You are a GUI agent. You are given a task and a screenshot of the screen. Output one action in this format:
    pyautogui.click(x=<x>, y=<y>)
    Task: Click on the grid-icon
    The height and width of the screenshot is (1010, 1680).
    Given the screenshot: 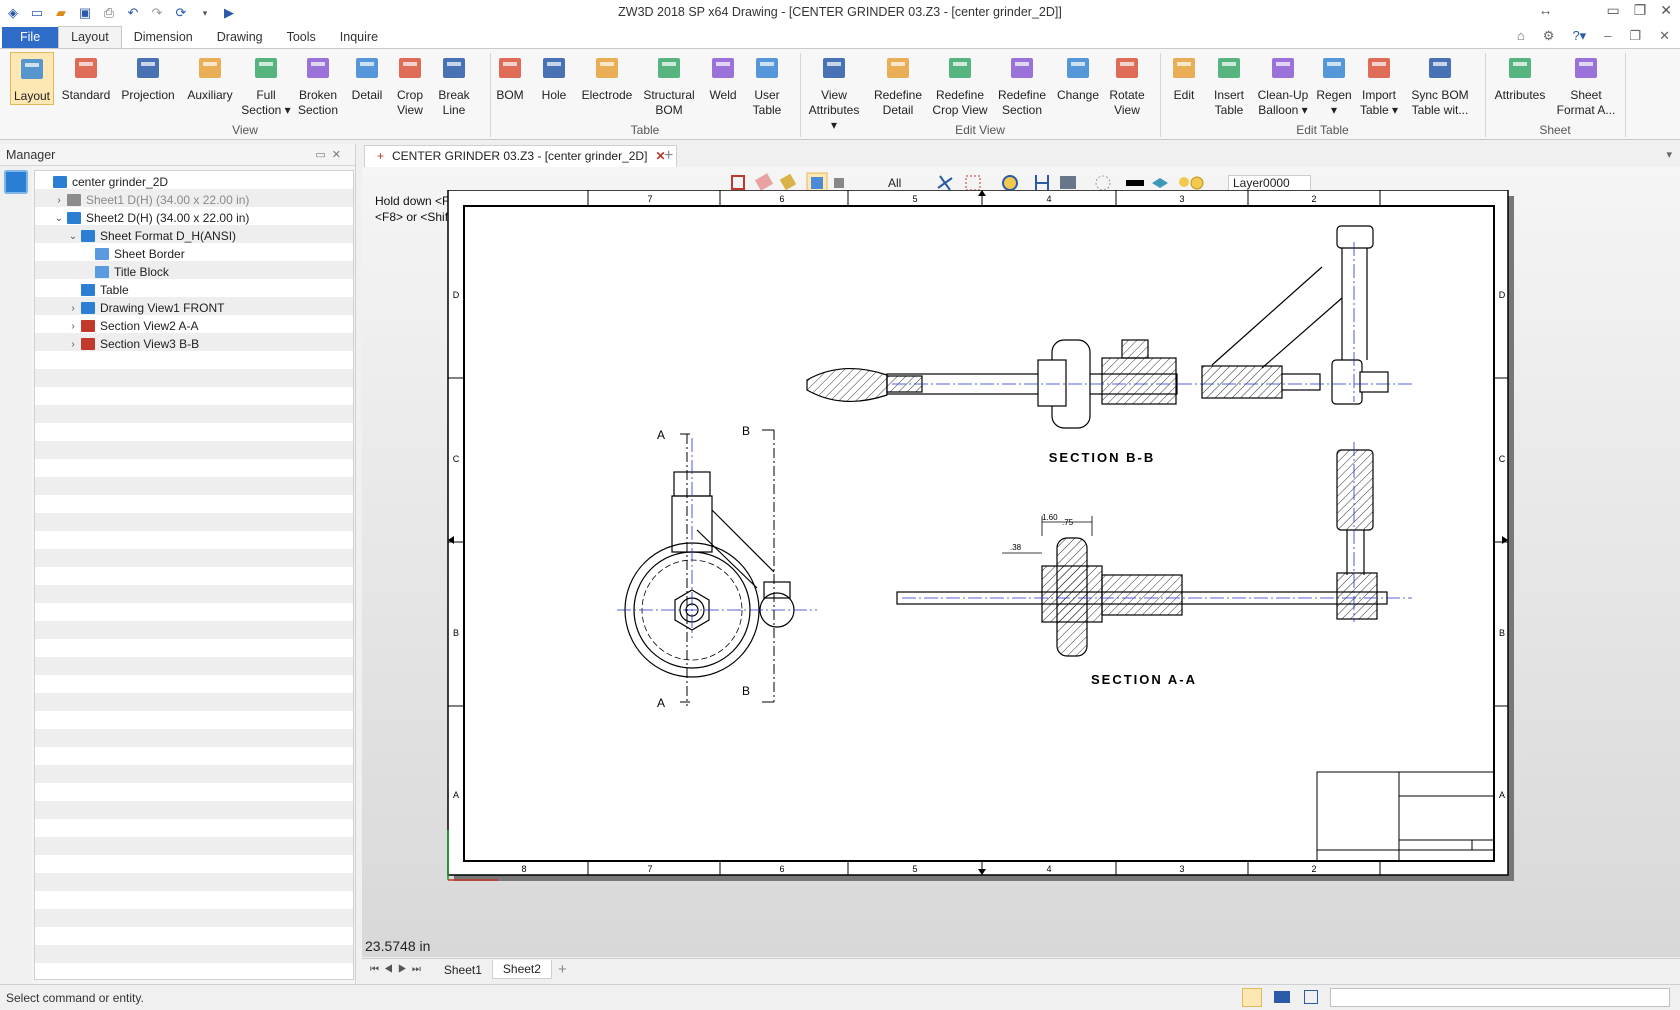 What is the action you would take?
    pyautogui.click(x=973, y=183)
    